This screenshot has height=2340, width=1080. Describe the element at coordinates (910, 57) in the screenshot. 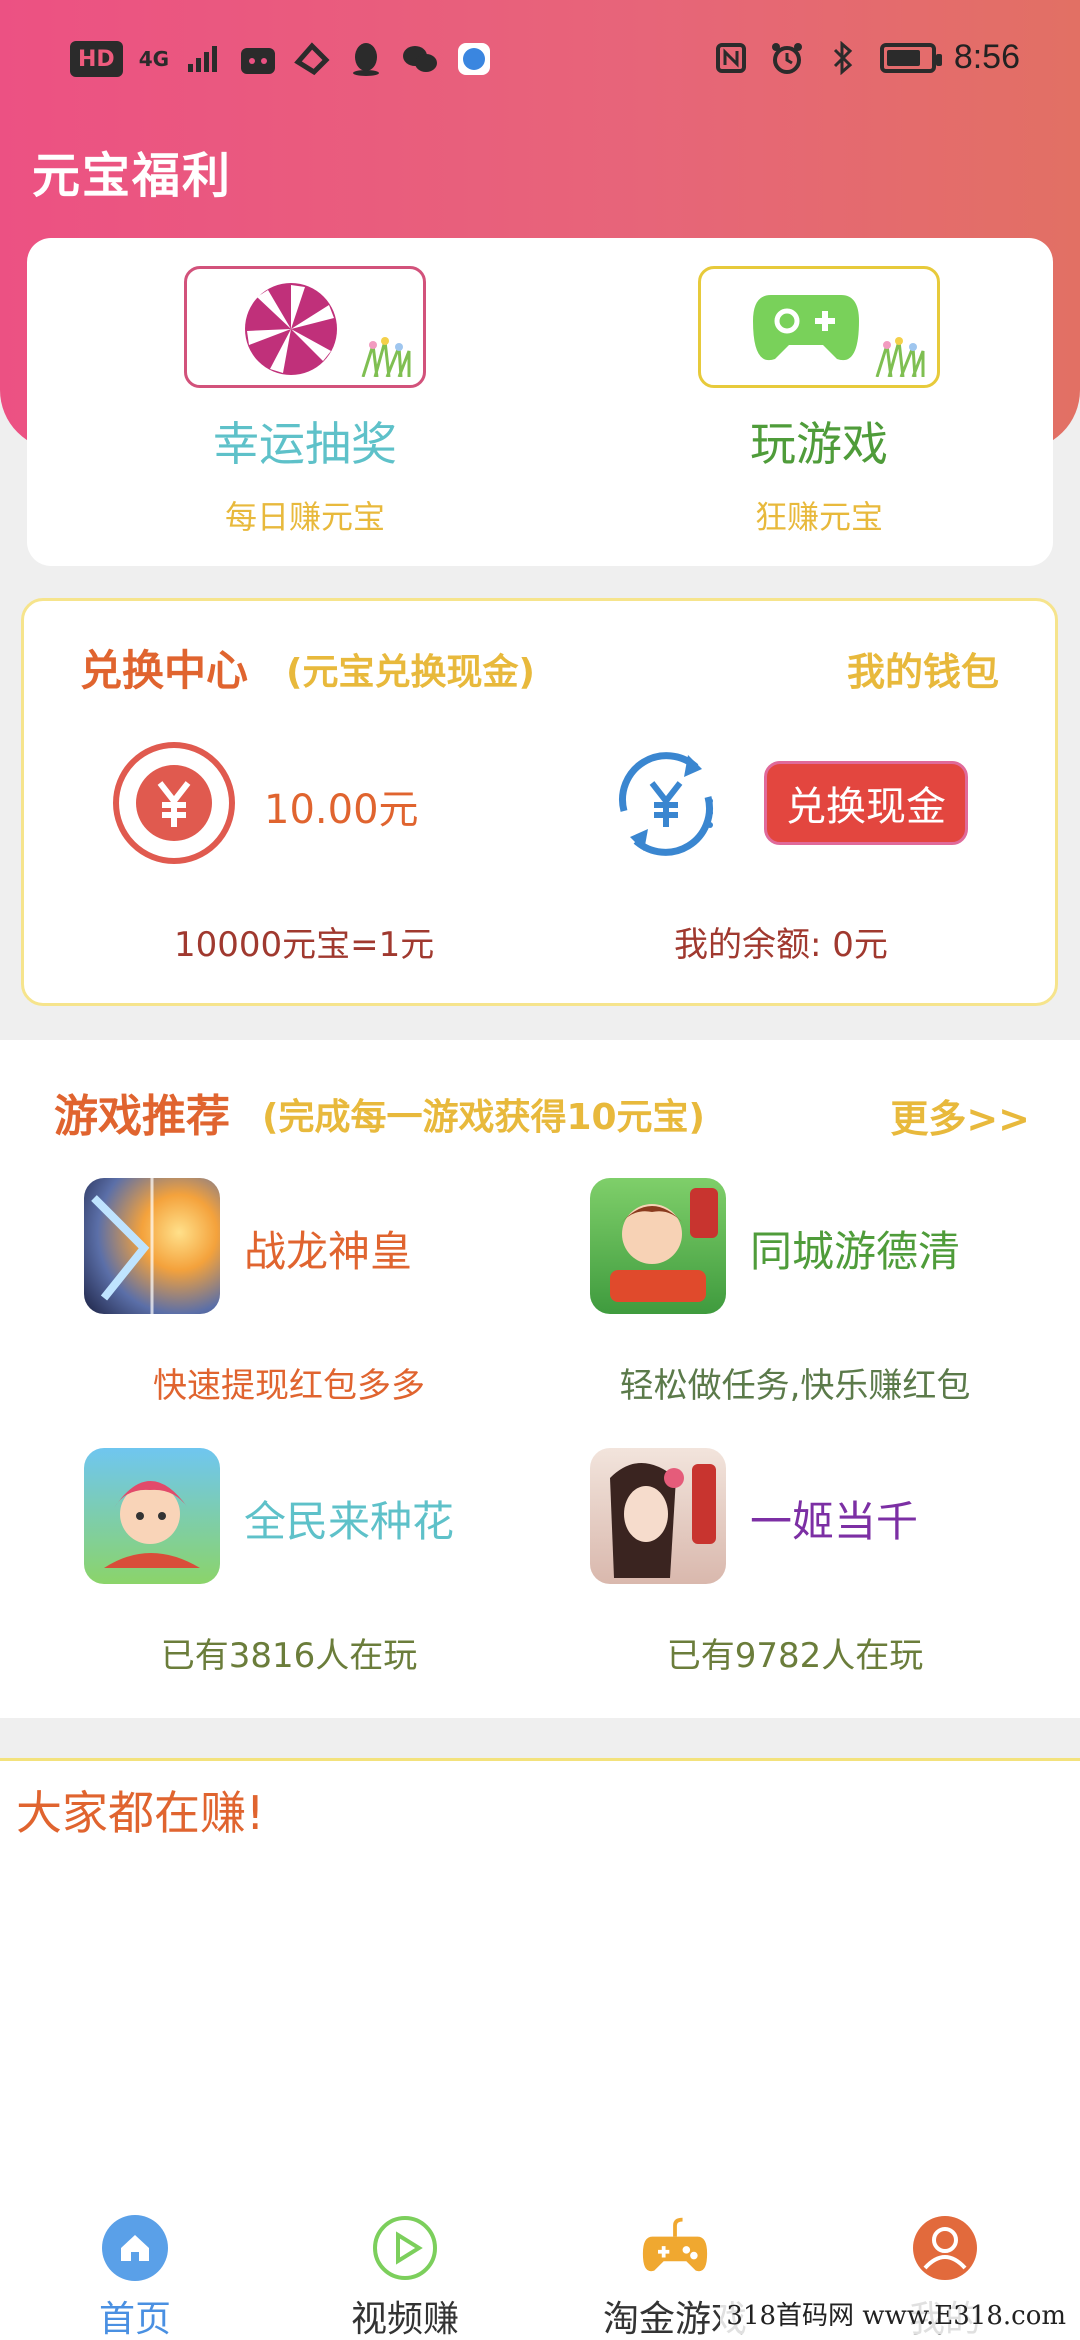

I see `battery-icon` at that location.